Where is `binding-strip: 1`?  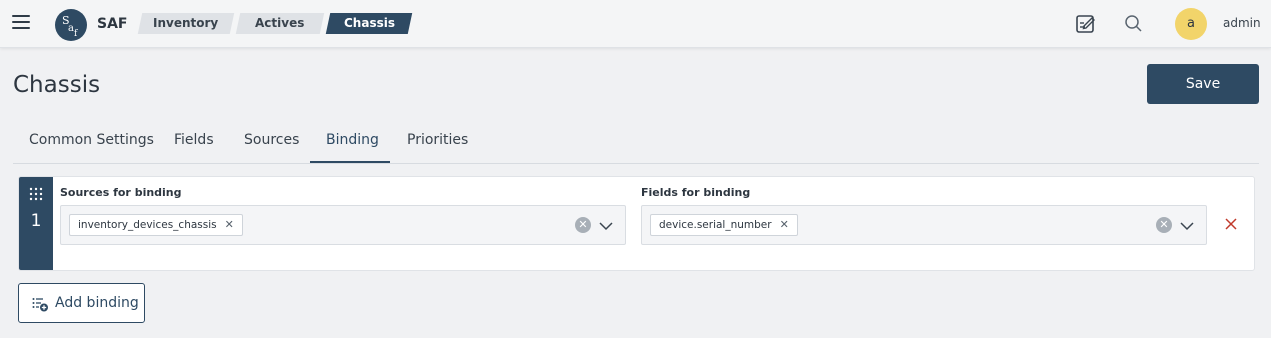 binding-strip: 1 is located at coordinates (36, 223).